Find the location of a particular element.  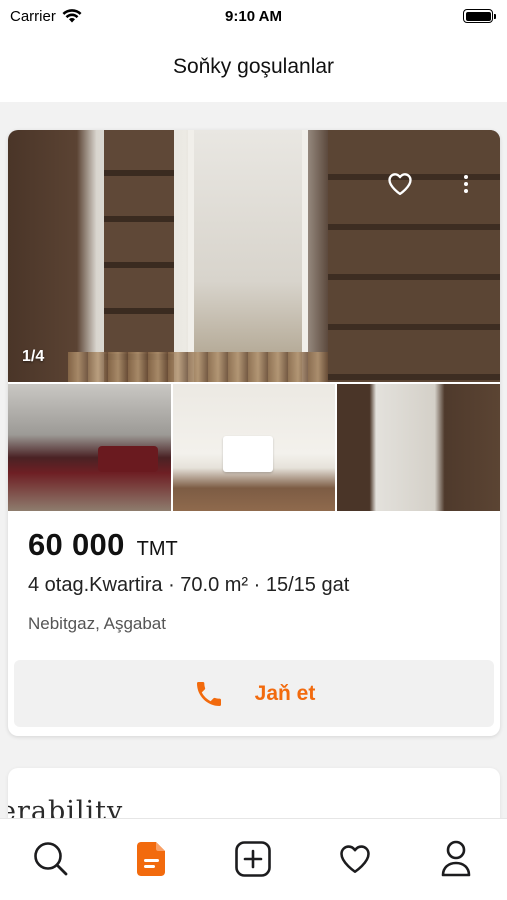

listing-details: 4 otag.Kwartira · 70.0 m² · 15/15 gat is located at coordinates (189, 585).